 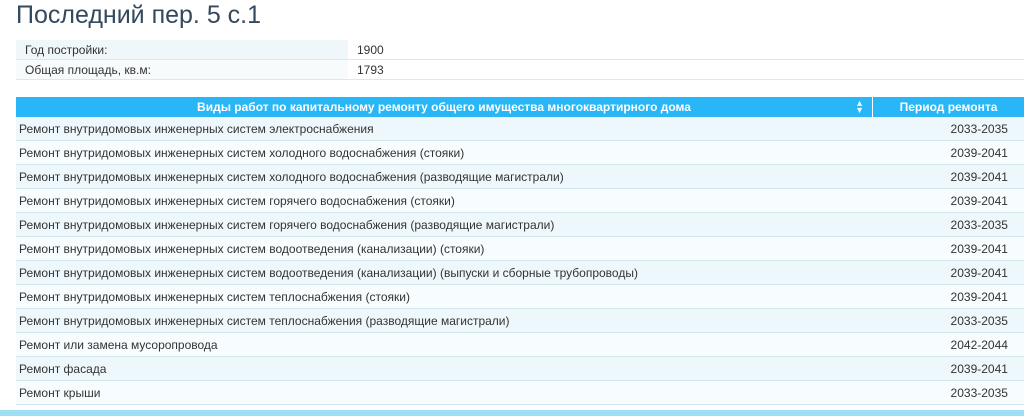 What do you see at coordinates (444, 344) in the screenshot?
I see `work-name-cell: Ремонт или замена мусоропровода` at bounding box center [444, 344].